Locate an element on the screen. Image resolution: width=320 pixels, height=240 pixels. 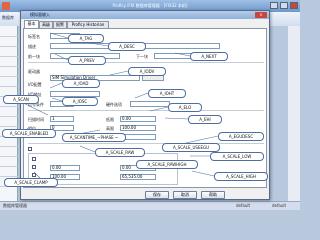
scale-clamp-checkbox is located at coordinates (34, 175).